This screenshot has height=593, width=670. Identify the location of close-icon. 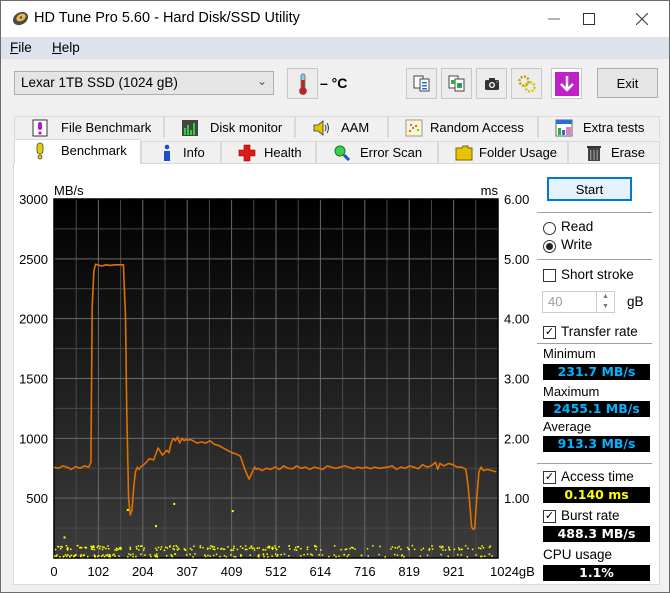
(642, 19).